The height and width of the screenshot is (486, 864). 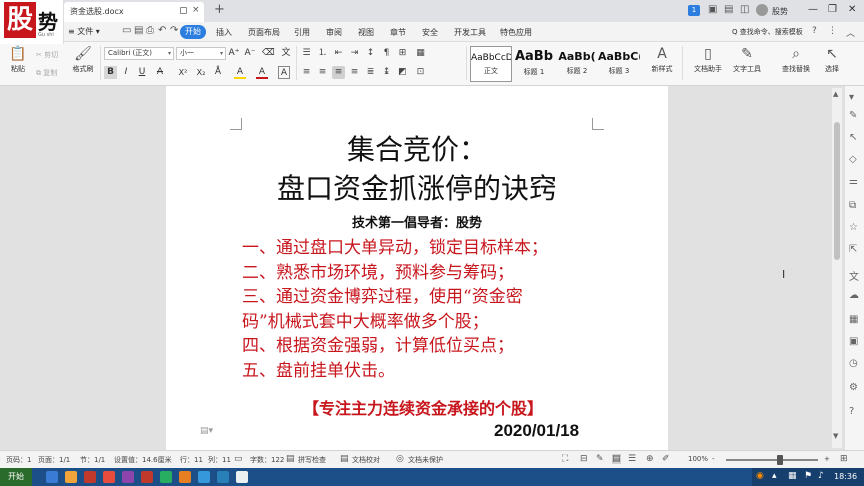 What do you see at coordinates (852, 205) in the screenshot?
I see `copy-doc-icon: ⧉` at bounding box center [852, 205].